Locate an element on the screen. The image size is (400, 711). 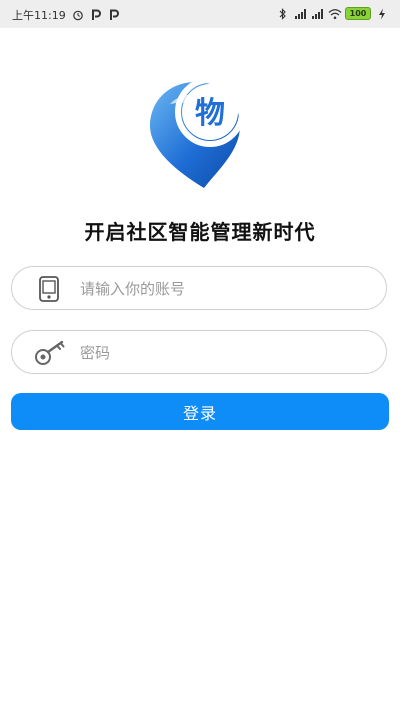
app-tagline: 开启社区智能管理新时代 is located at coordinates (200, 232).